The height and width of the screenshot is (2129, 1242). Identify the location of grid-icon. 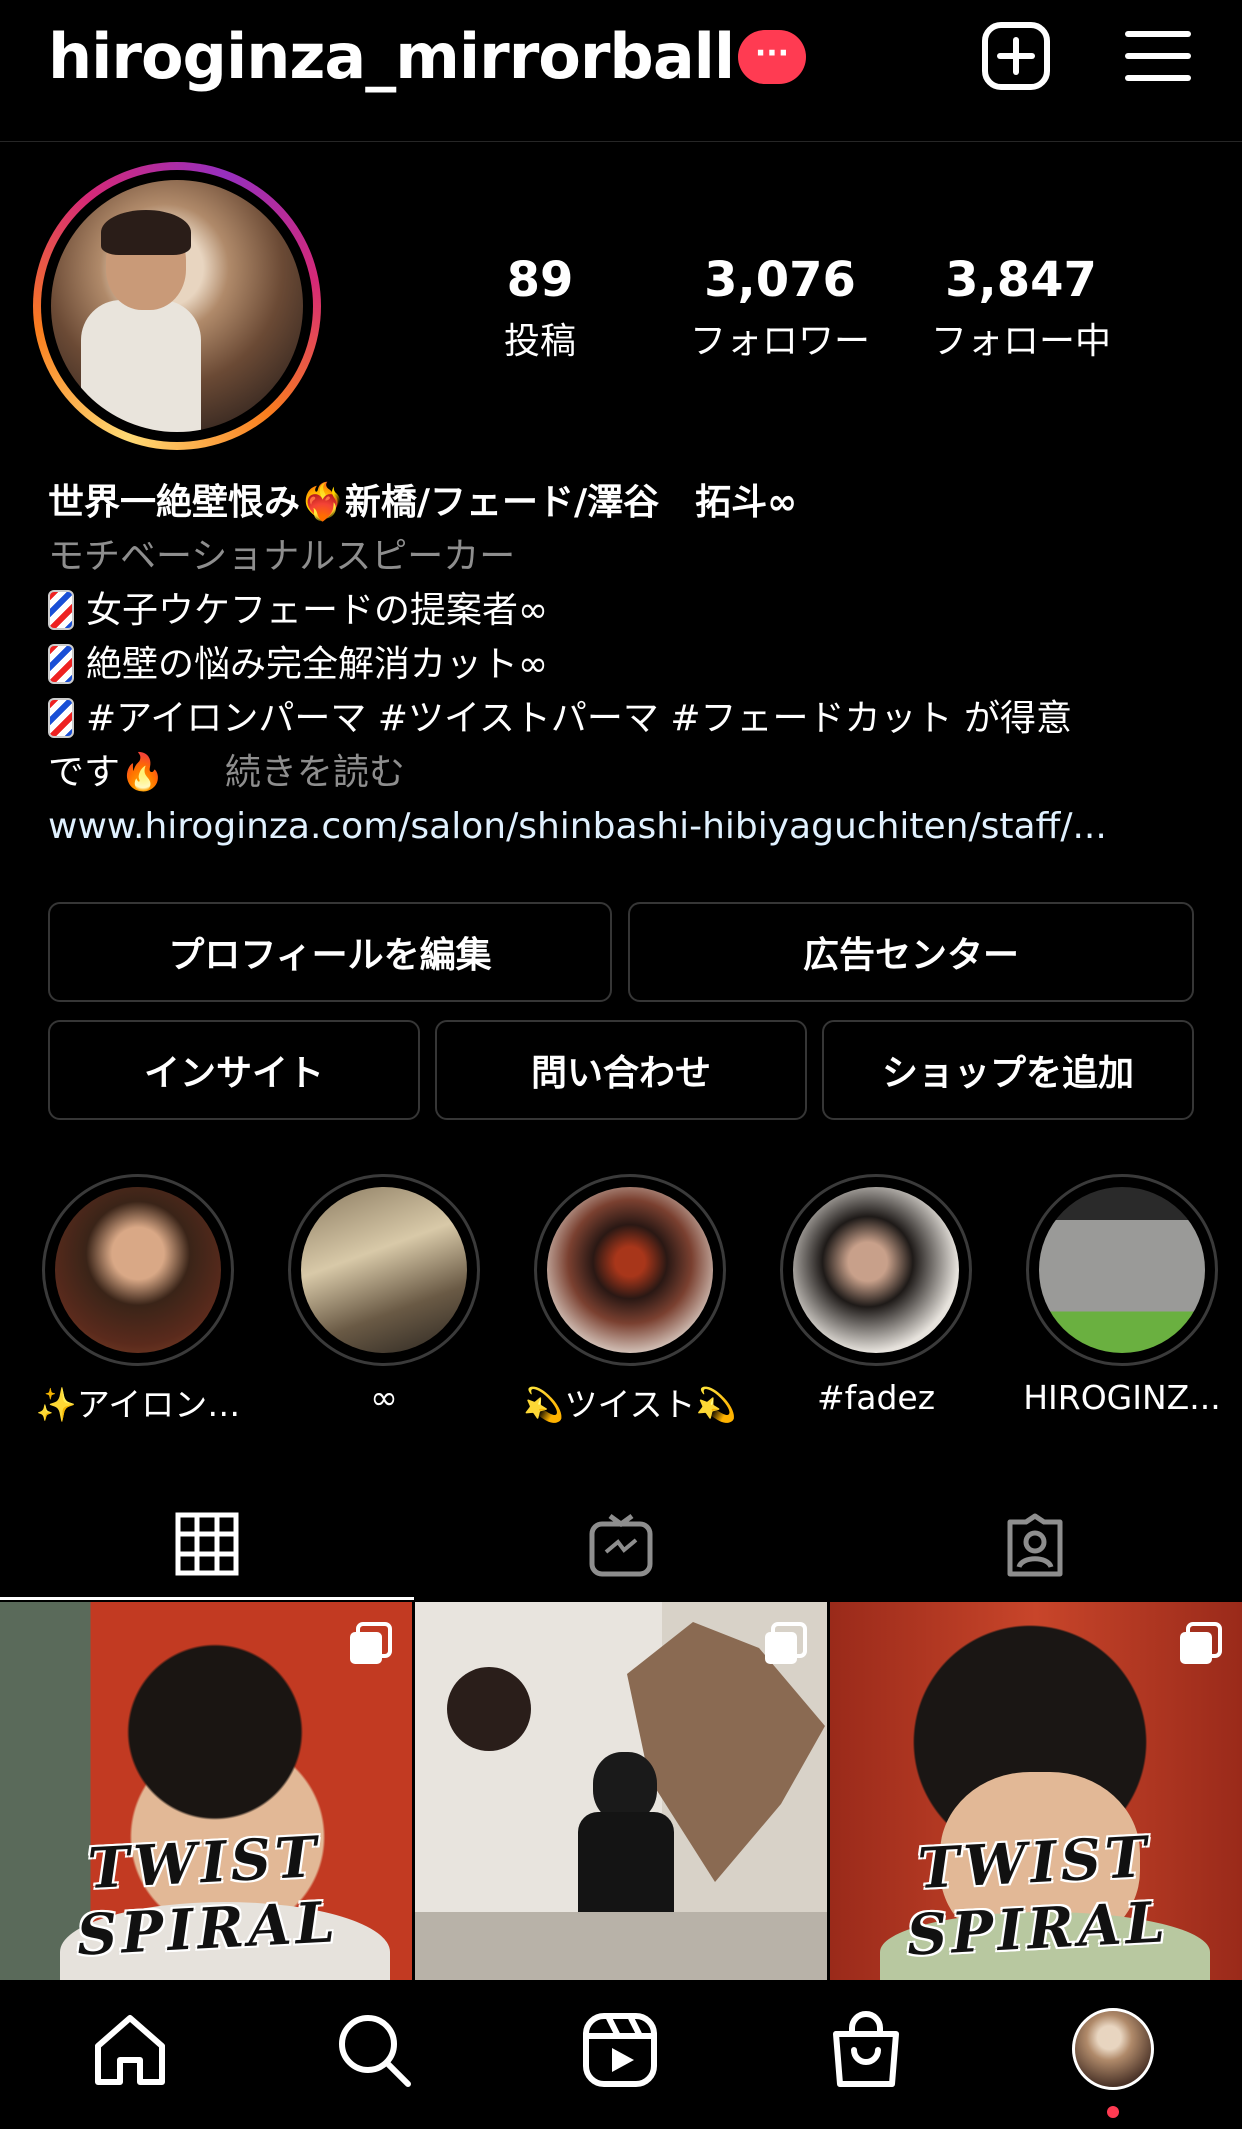
(207, 1543).